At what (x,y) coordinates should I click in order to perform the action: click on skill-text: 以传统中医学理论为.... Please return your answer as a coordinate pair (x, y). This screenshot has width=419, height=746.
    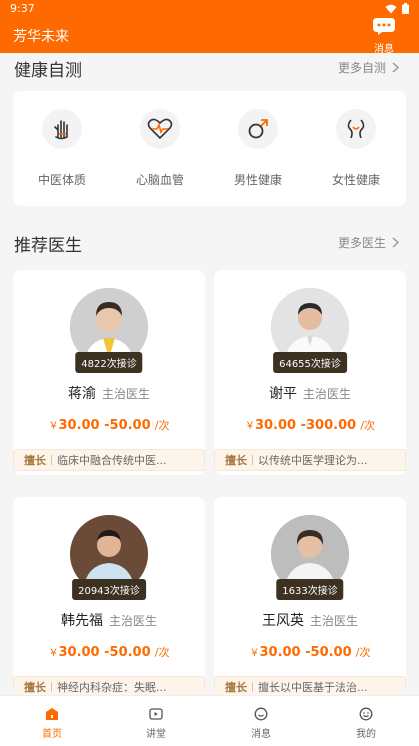
    Looking at the image, I should click on (313, 460).